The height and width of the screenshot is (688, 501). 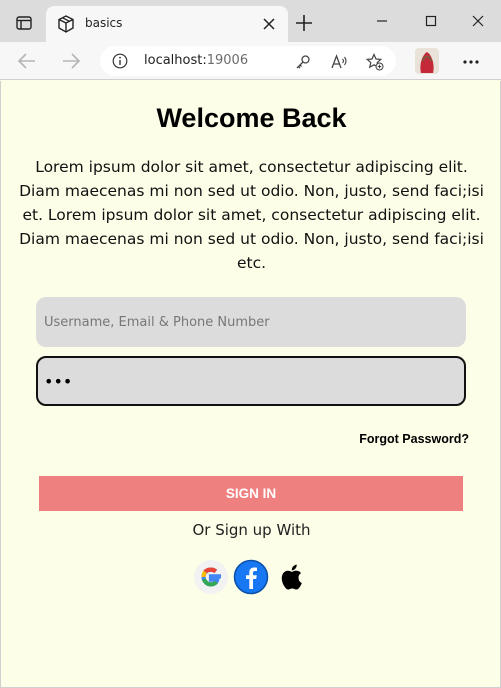 What do you see at coordinates (478, 21) in the screenshot?
I see `close-window-icon` at bounding box center [478, 21].